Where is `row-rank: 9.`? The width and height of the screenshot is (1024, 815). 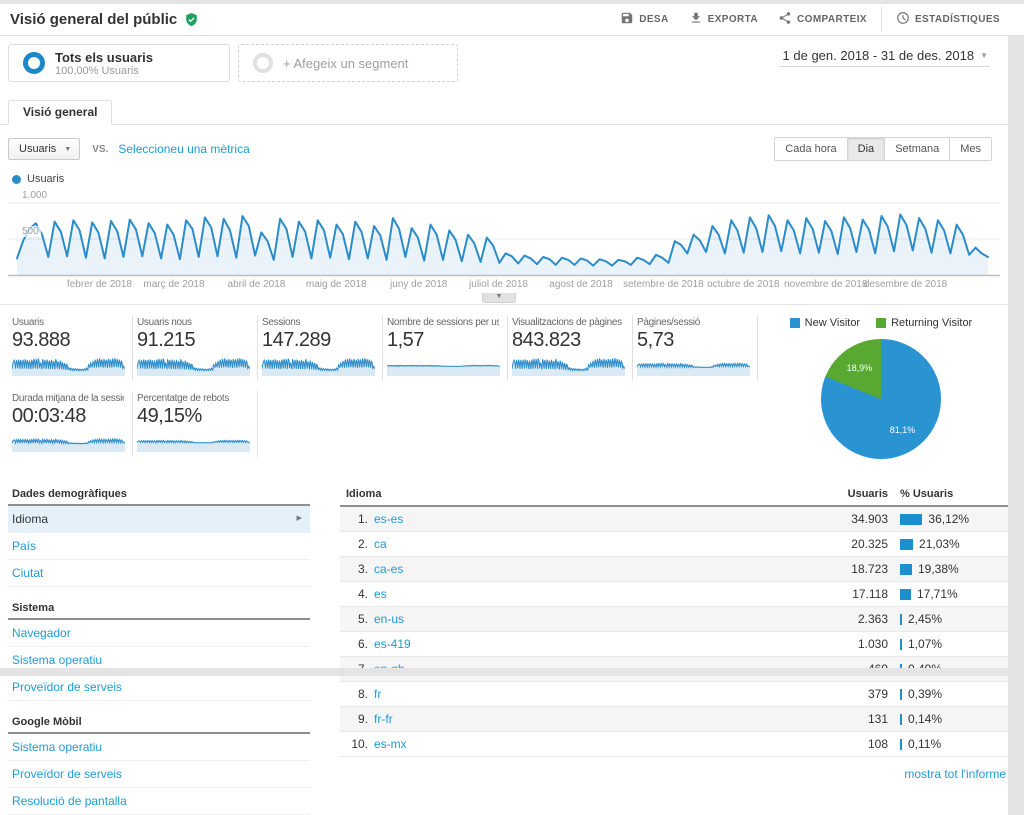 row-rank: 9. is located at coordinates (362, 719).